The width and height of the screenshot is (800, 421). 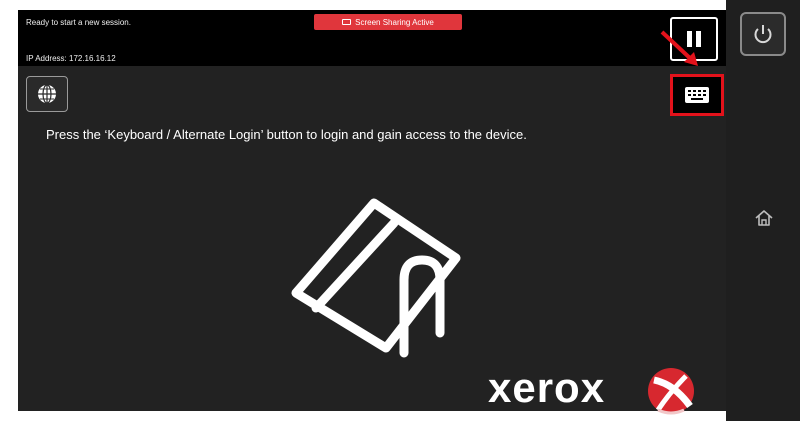 I want to click on brand-wordmark: xerox, so click(x=547, y=387).